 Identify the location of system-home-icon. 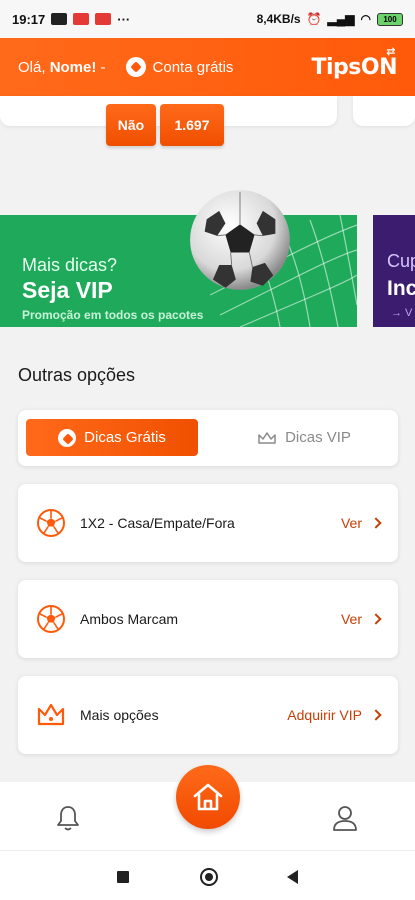
(209, 877).